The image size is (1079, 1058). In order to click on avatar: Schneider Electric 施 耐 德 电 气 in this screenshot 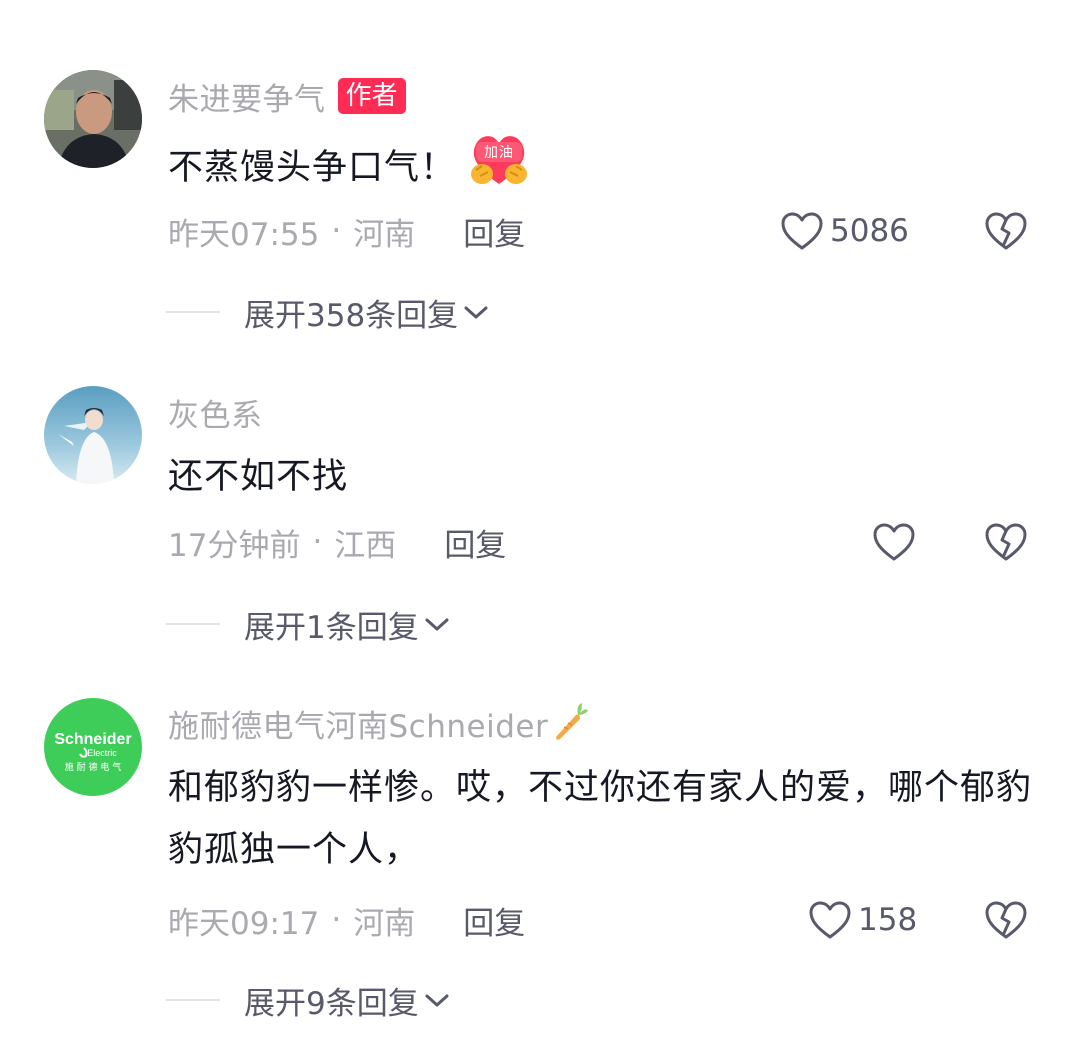, I will do `click(93, 747)`.